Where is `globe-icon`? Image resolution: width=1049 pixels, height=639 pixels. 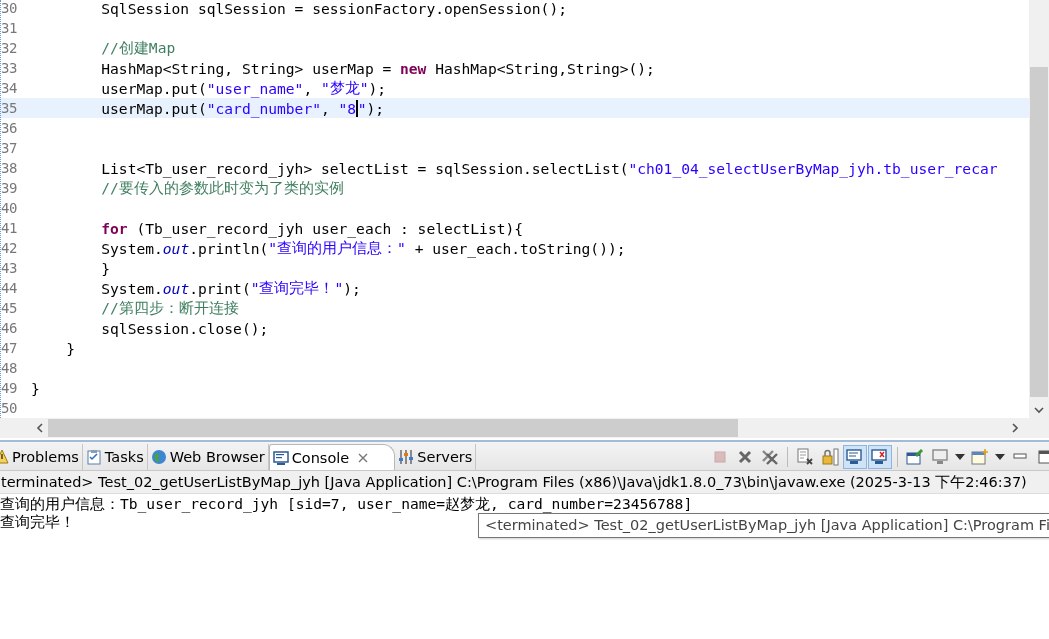 globe-icon is located at coordinates (158, 457).